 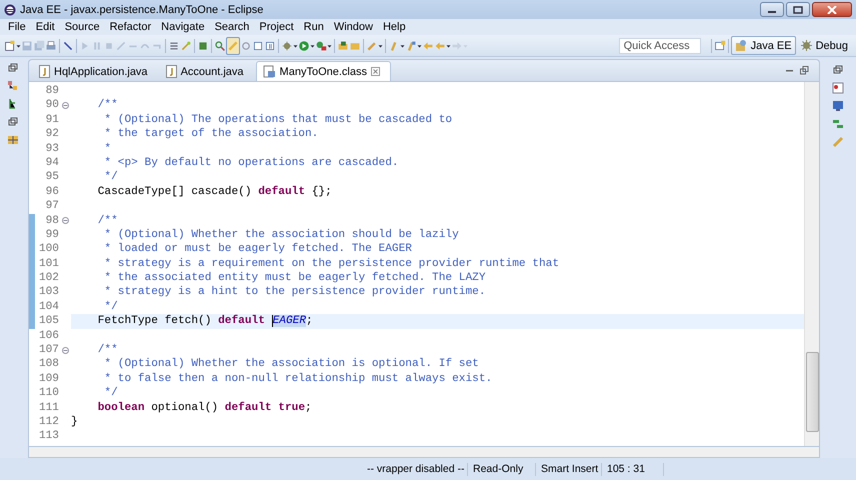 What do you see at coordinates (233, 45) in the screenshot?
I see `highlighter-icon` at bounding box center [233, 45].